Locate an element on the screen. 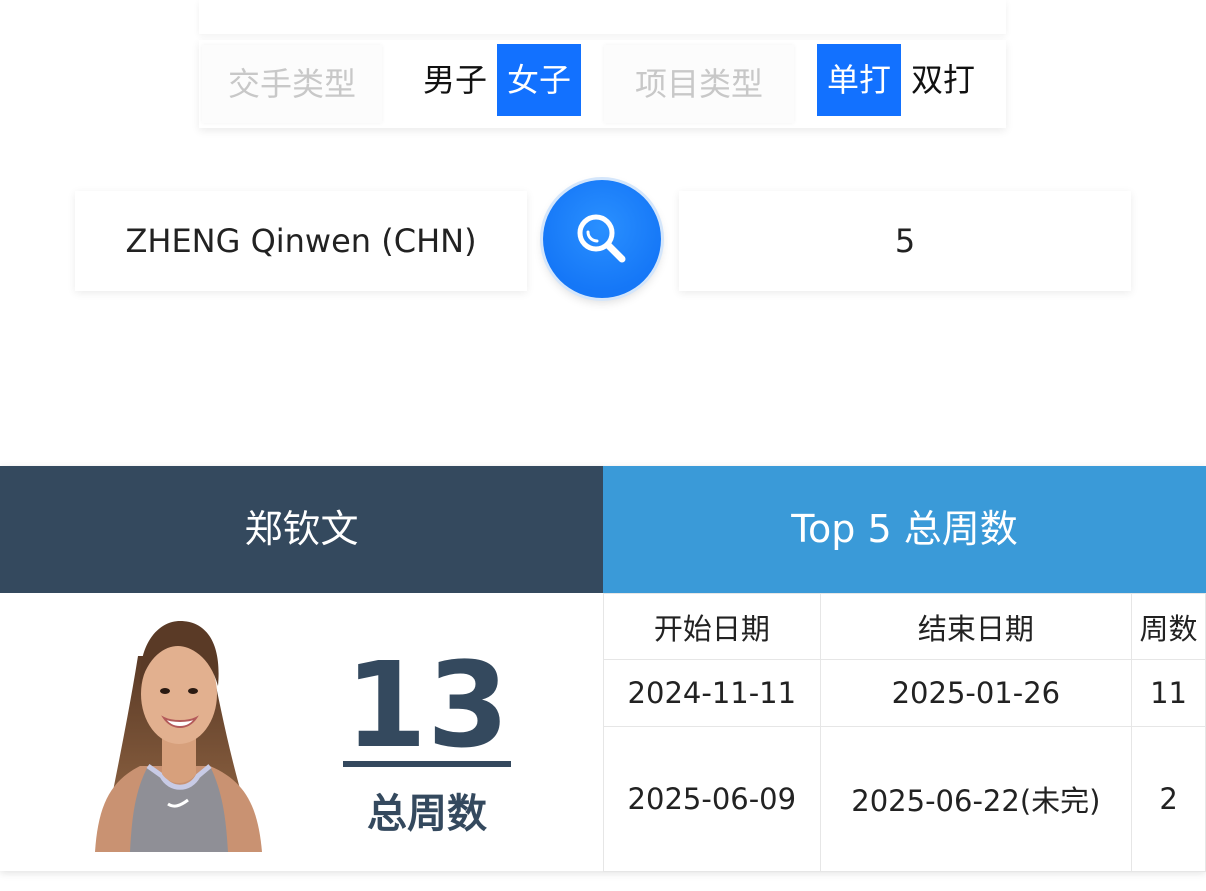 This screenshot has width=1206, height=891. top-n-field: 5 is located at coordinates (905, 241).